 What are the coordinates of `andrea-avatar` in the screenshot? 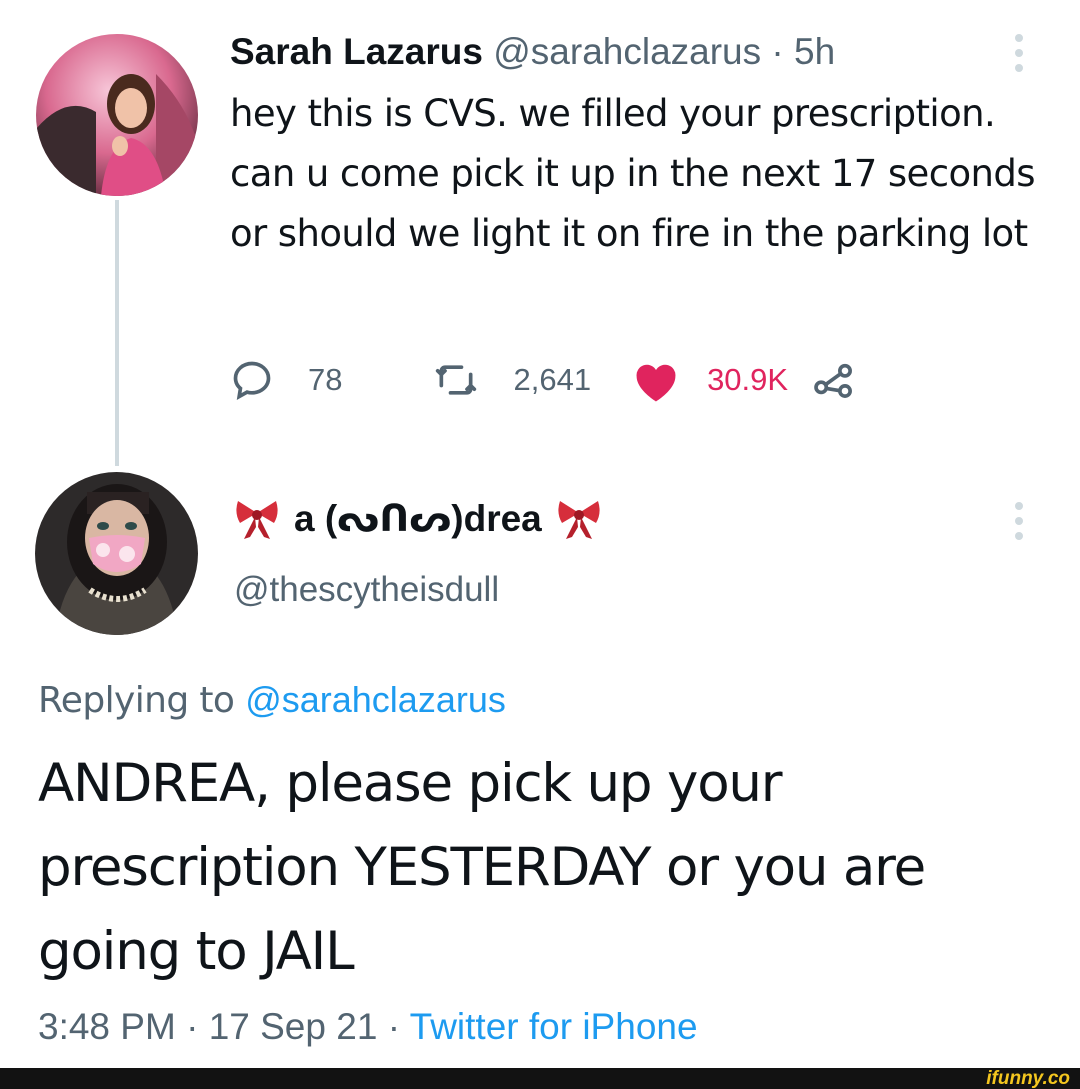 It's located at (116, 553).